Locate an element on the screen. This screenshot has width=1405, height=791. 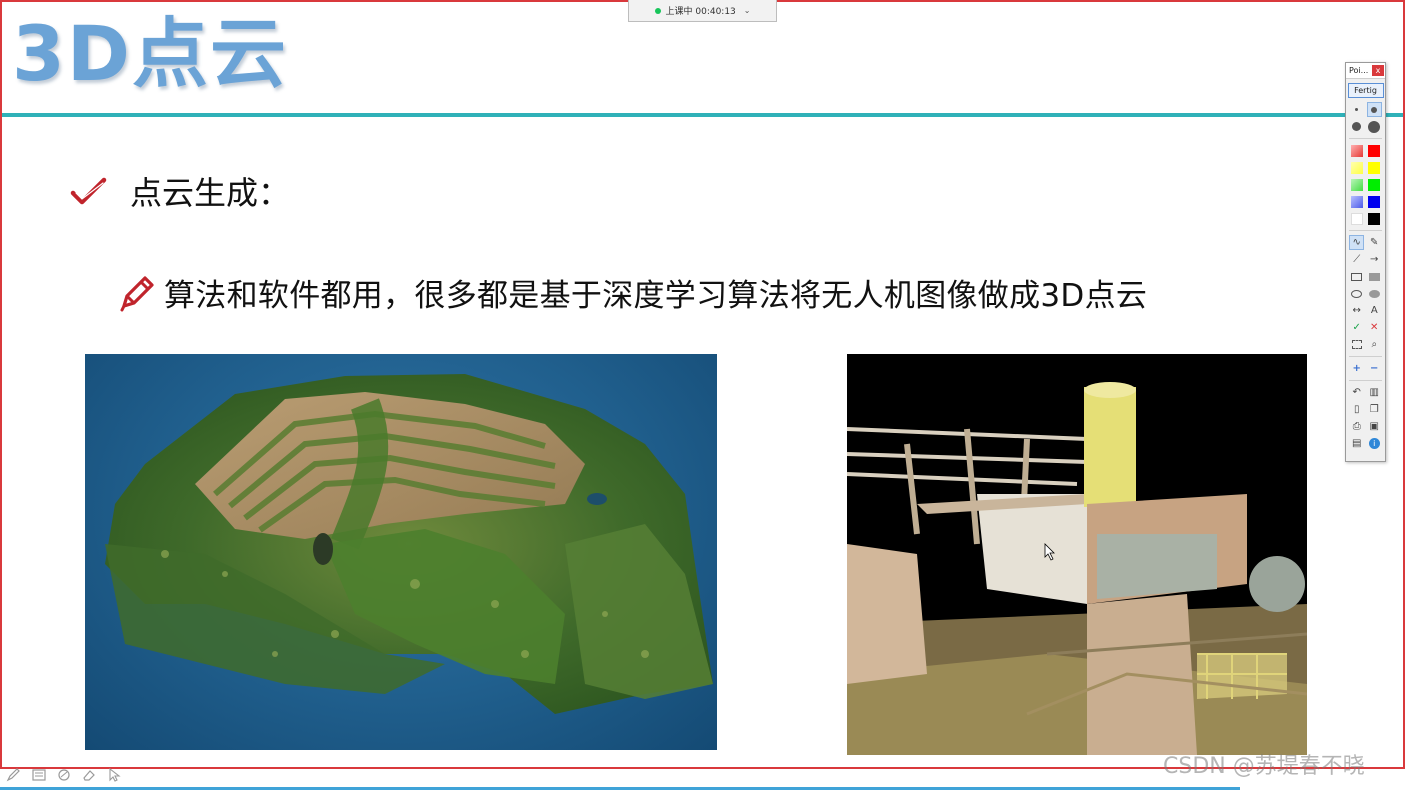
copy-icon: ❐ is located at coordinates (1374, 409).